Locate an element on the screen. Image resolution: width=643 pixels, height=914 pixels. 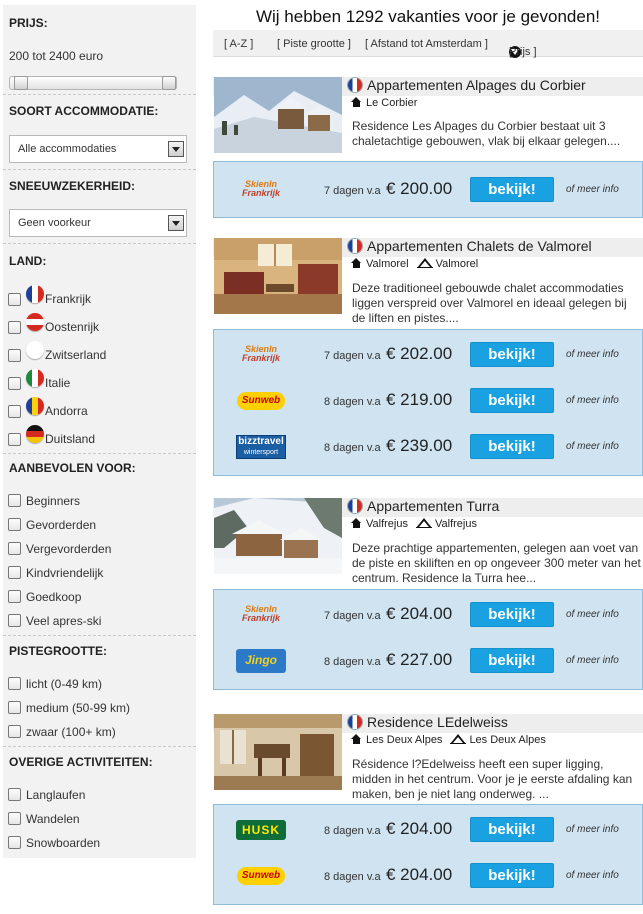
piste-option: zwaar (100+ km) is located at coordinates (62, 732).